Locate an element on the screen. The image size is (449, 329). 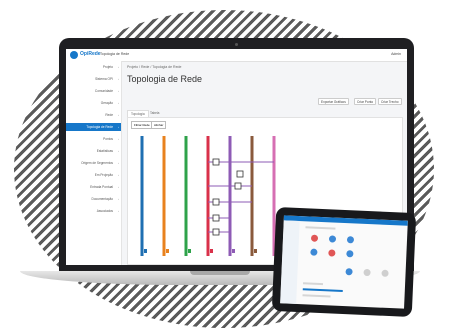
sidebar-item: Comunidade › is located at coordinates (93, 91).